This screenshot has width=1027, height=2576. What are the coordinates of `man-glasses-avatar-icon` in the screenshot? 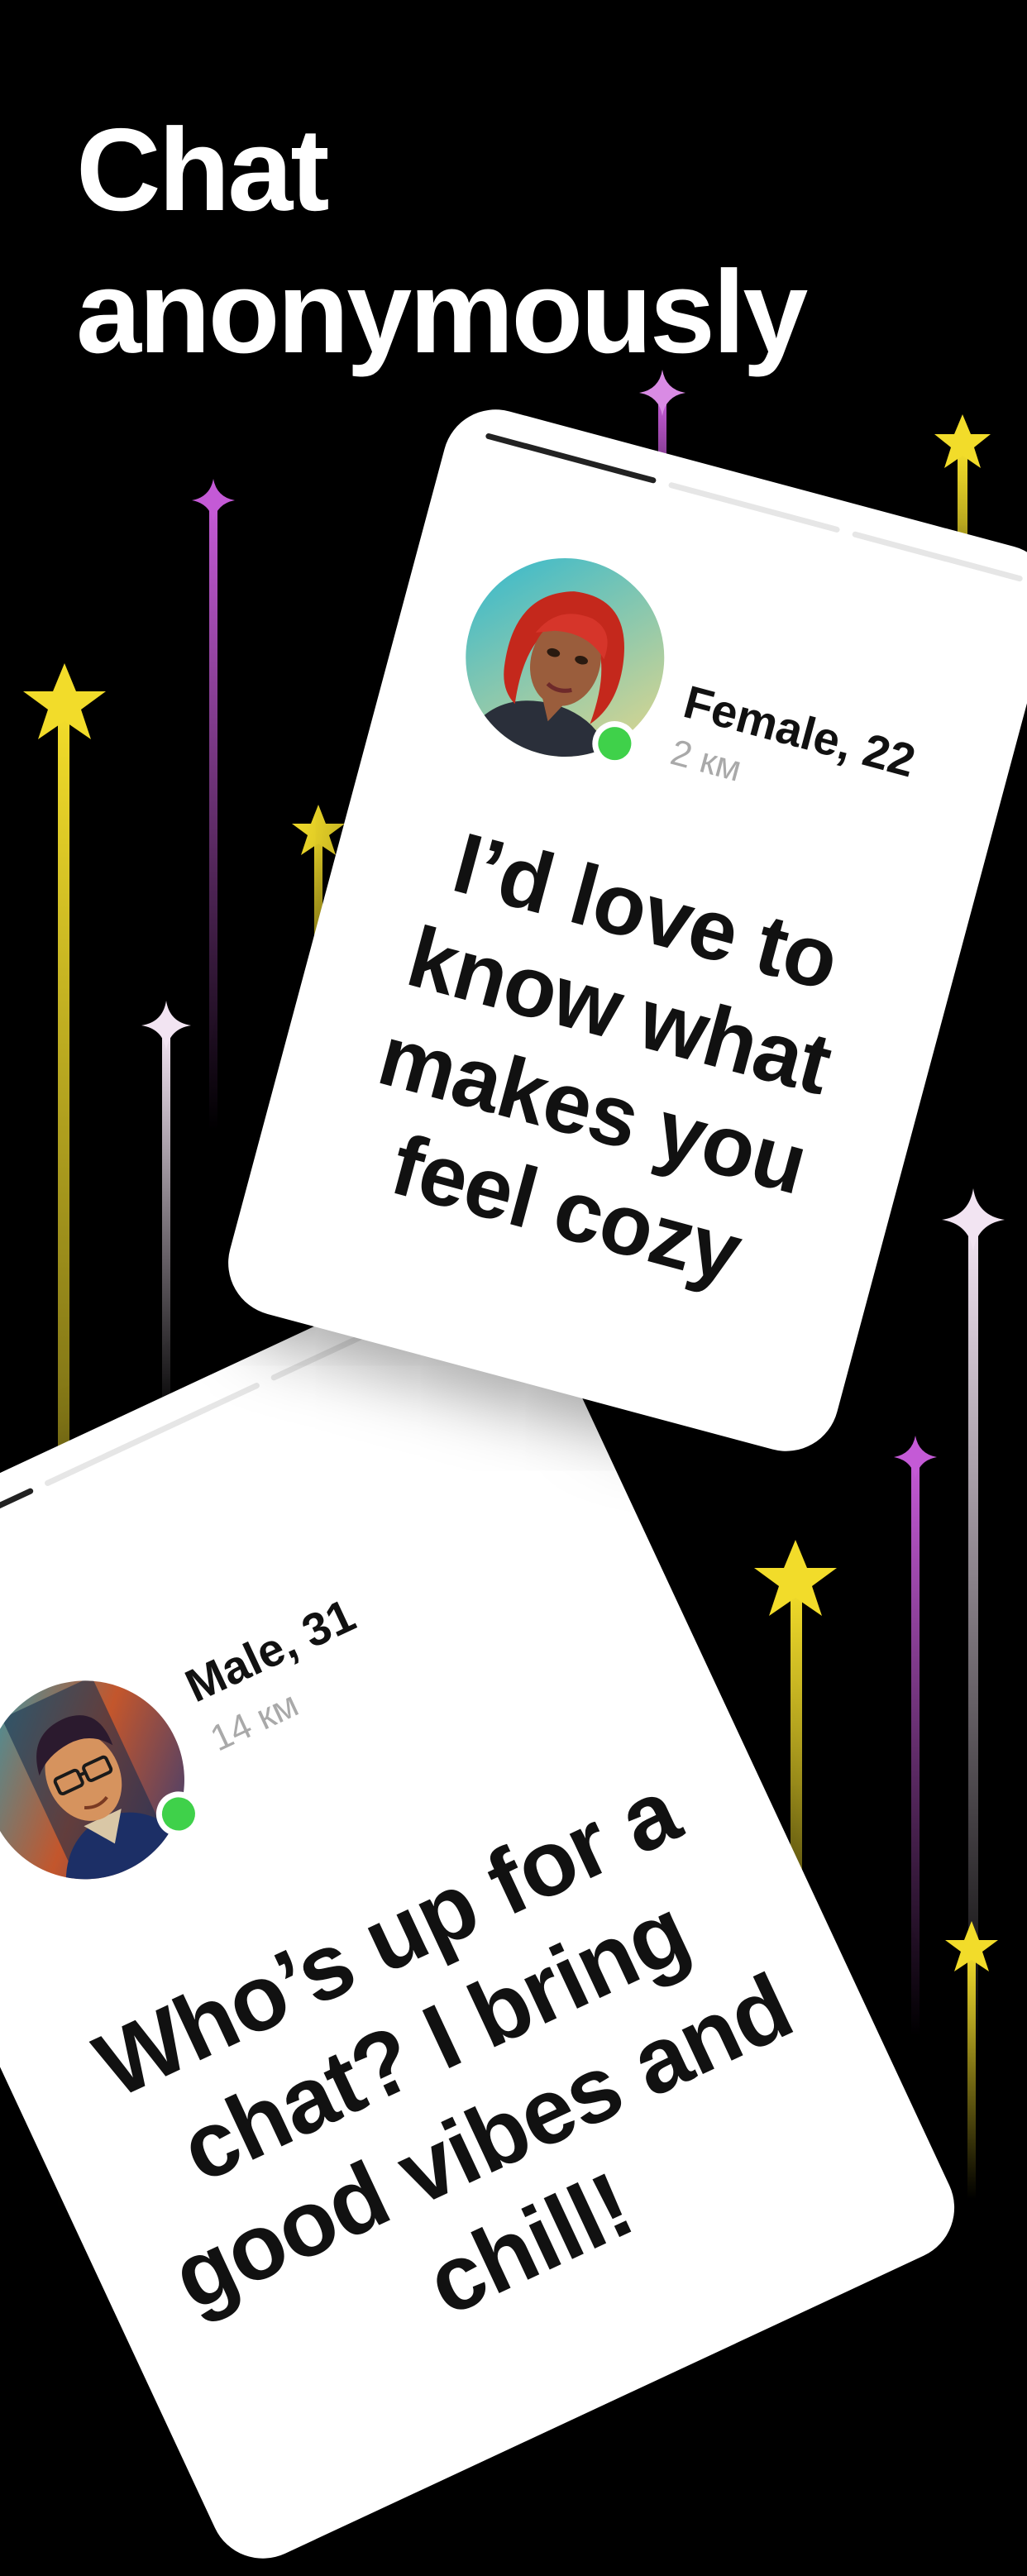 It's located at (109, 1780).